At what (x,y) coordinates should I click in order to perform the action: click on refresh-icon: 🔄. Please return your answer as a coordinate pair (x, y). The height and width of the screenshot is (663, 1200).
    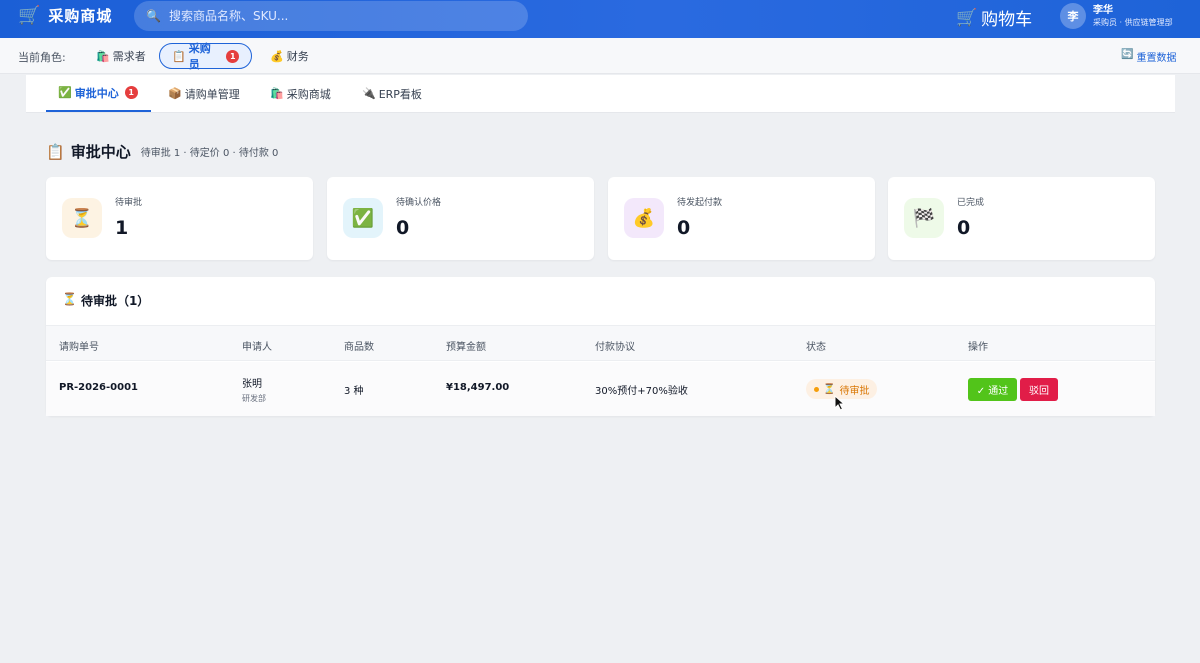
    Looking at the image, I should click on (1127, 54).